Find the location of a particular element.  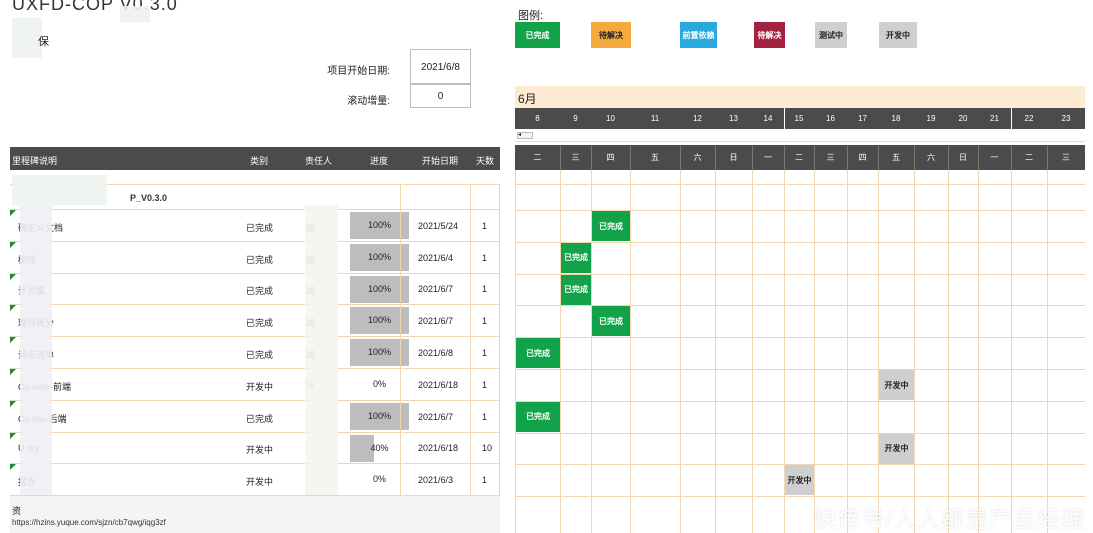

watermark-text: 快传号/人人都是产品经理 is located at coordinates (949, 519).